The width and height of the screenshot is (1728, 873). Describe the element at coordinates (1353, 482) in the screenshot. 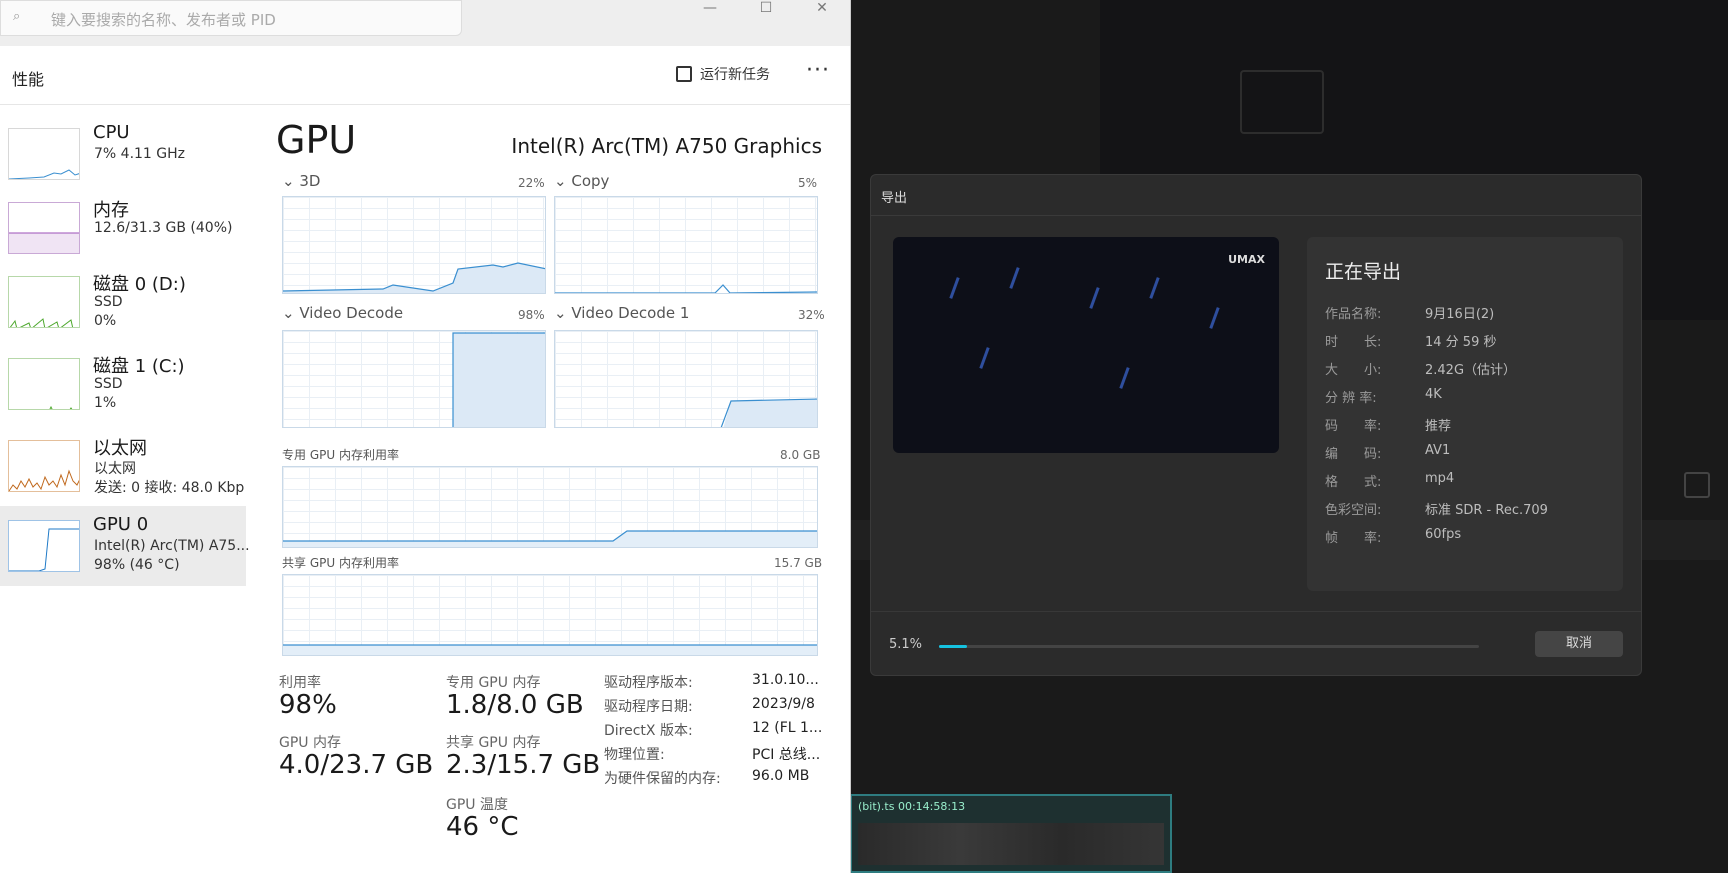

I see `info-key: 格 式:` at that location.